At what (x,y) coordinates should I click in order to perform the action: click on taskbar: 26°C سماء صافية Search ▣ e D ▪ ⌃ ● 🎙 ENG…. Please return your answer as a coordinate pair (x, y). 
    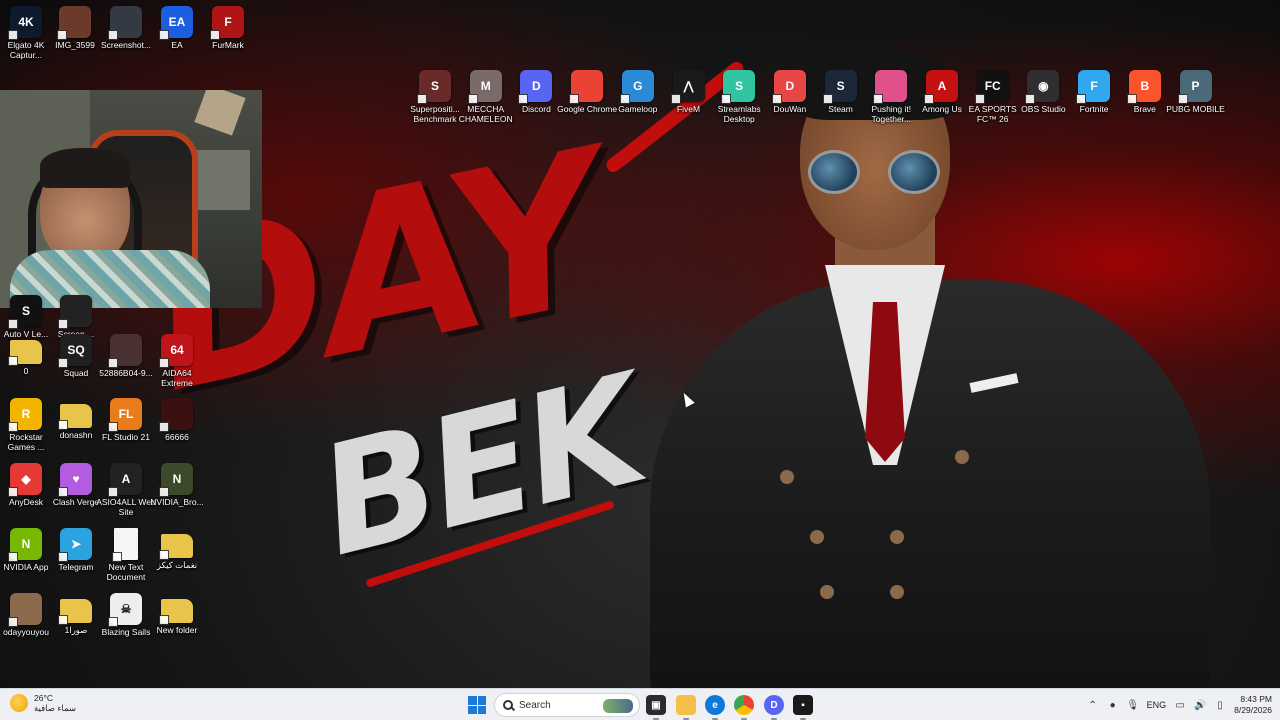
    Looking at the image, I should click on (640, 704).